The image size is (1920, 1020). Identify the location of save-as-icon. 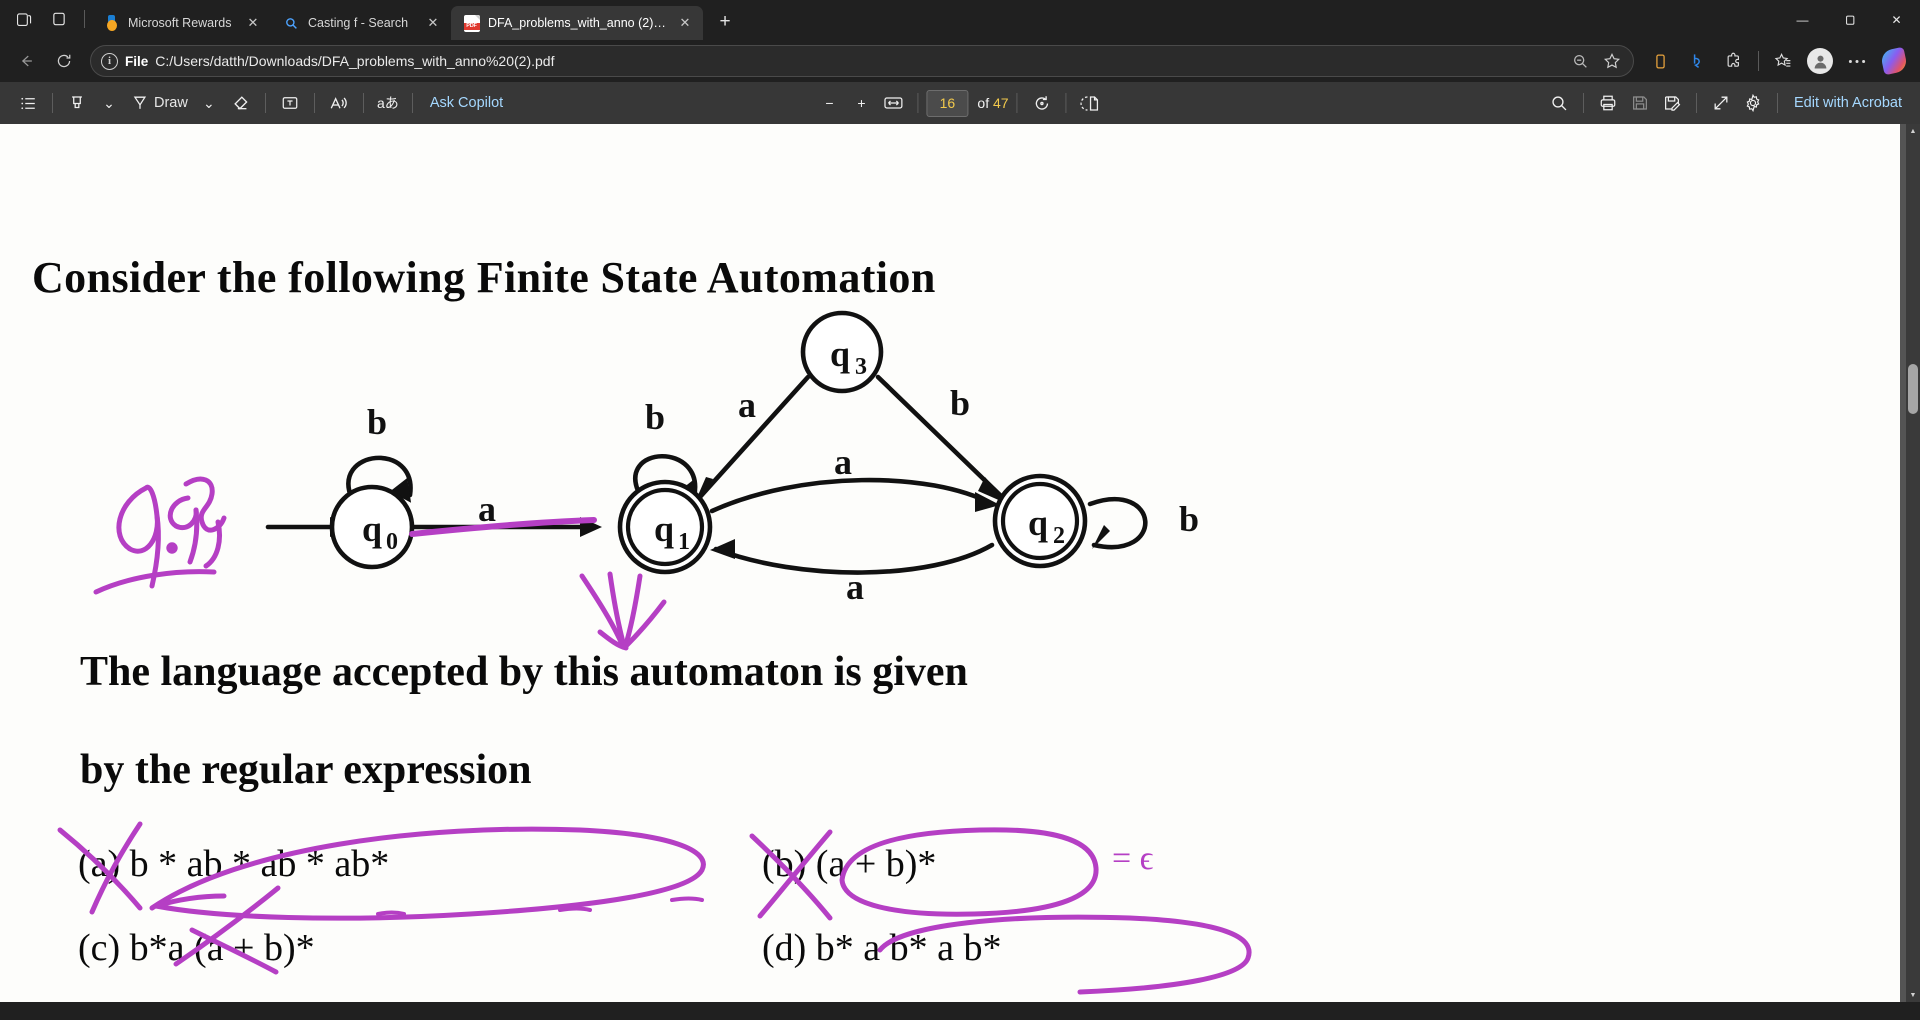
(1672, 103).